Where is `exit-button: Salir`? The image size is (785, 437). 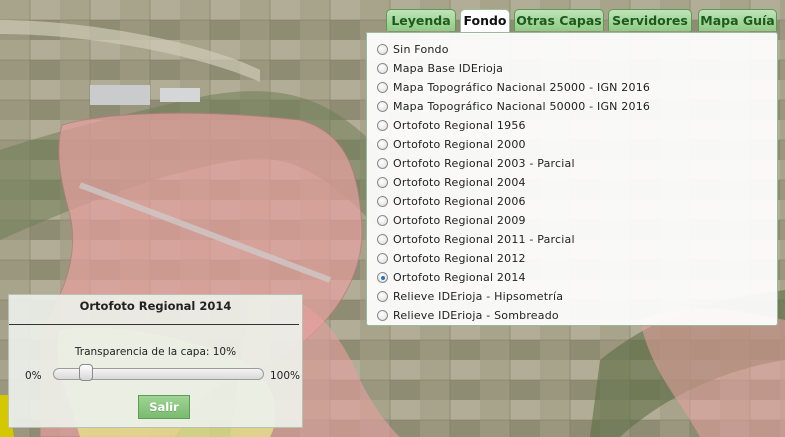
exit-button: Salir is located at coordinates (164, 407).